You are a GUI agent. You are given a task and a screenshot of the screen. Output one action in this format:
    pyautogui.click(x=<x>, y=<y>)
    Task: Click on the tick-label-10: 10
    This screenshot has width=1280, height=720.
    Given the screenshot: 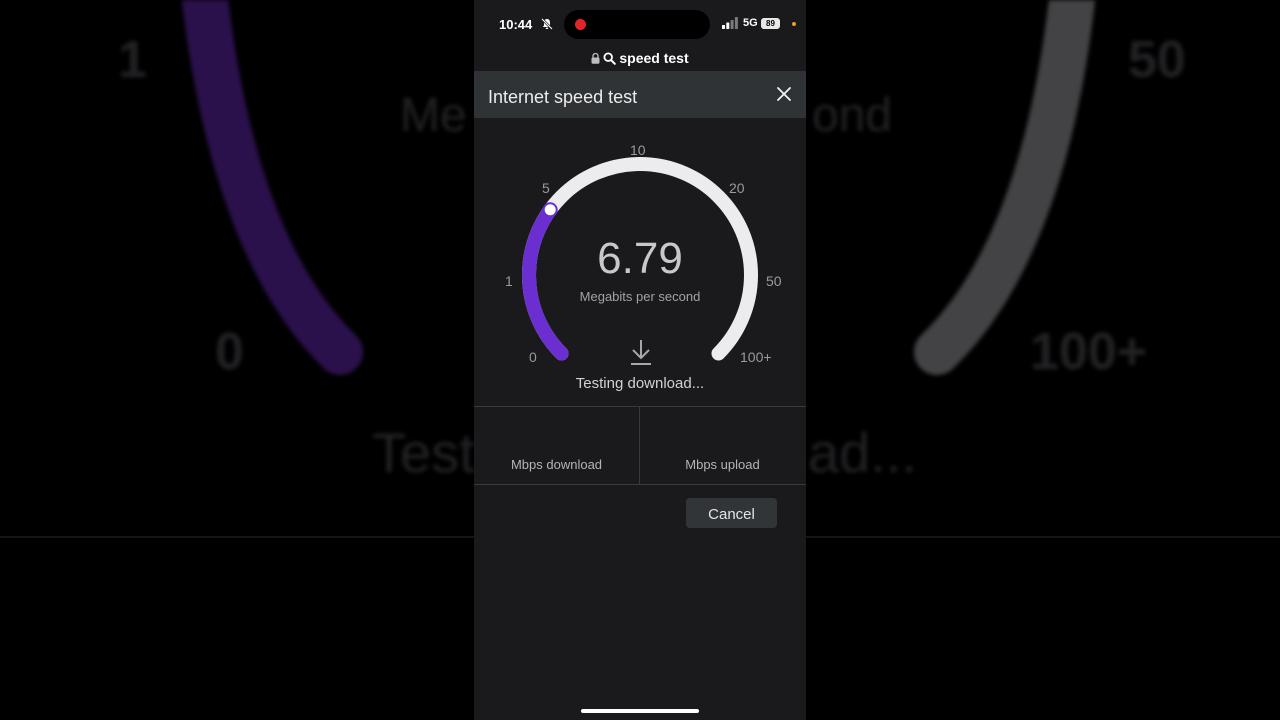 What is the action you would take?
    pyautogui.click(x=638, y=150)
    